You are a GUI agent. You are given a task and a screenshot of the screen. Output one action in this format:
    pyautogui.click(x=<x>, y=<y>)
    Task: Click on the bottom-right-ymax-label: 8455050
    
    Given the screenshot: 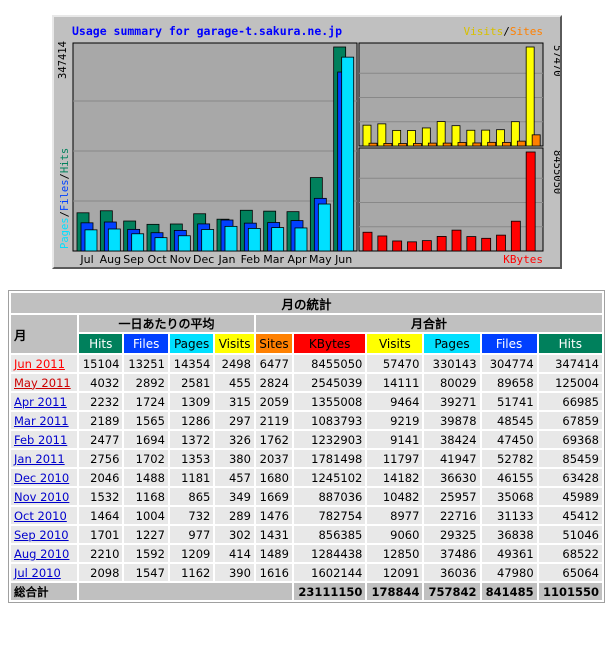 What is the action you would take?
    pyautogui.click(x=555, y=172)
    